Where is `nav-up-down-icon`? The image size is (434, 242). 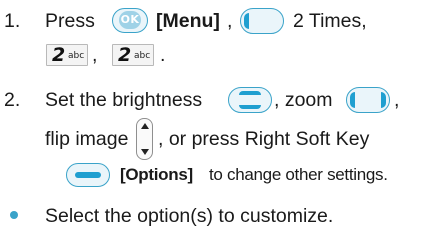 nav-up-down-icon is located at coordinates (250, 100).